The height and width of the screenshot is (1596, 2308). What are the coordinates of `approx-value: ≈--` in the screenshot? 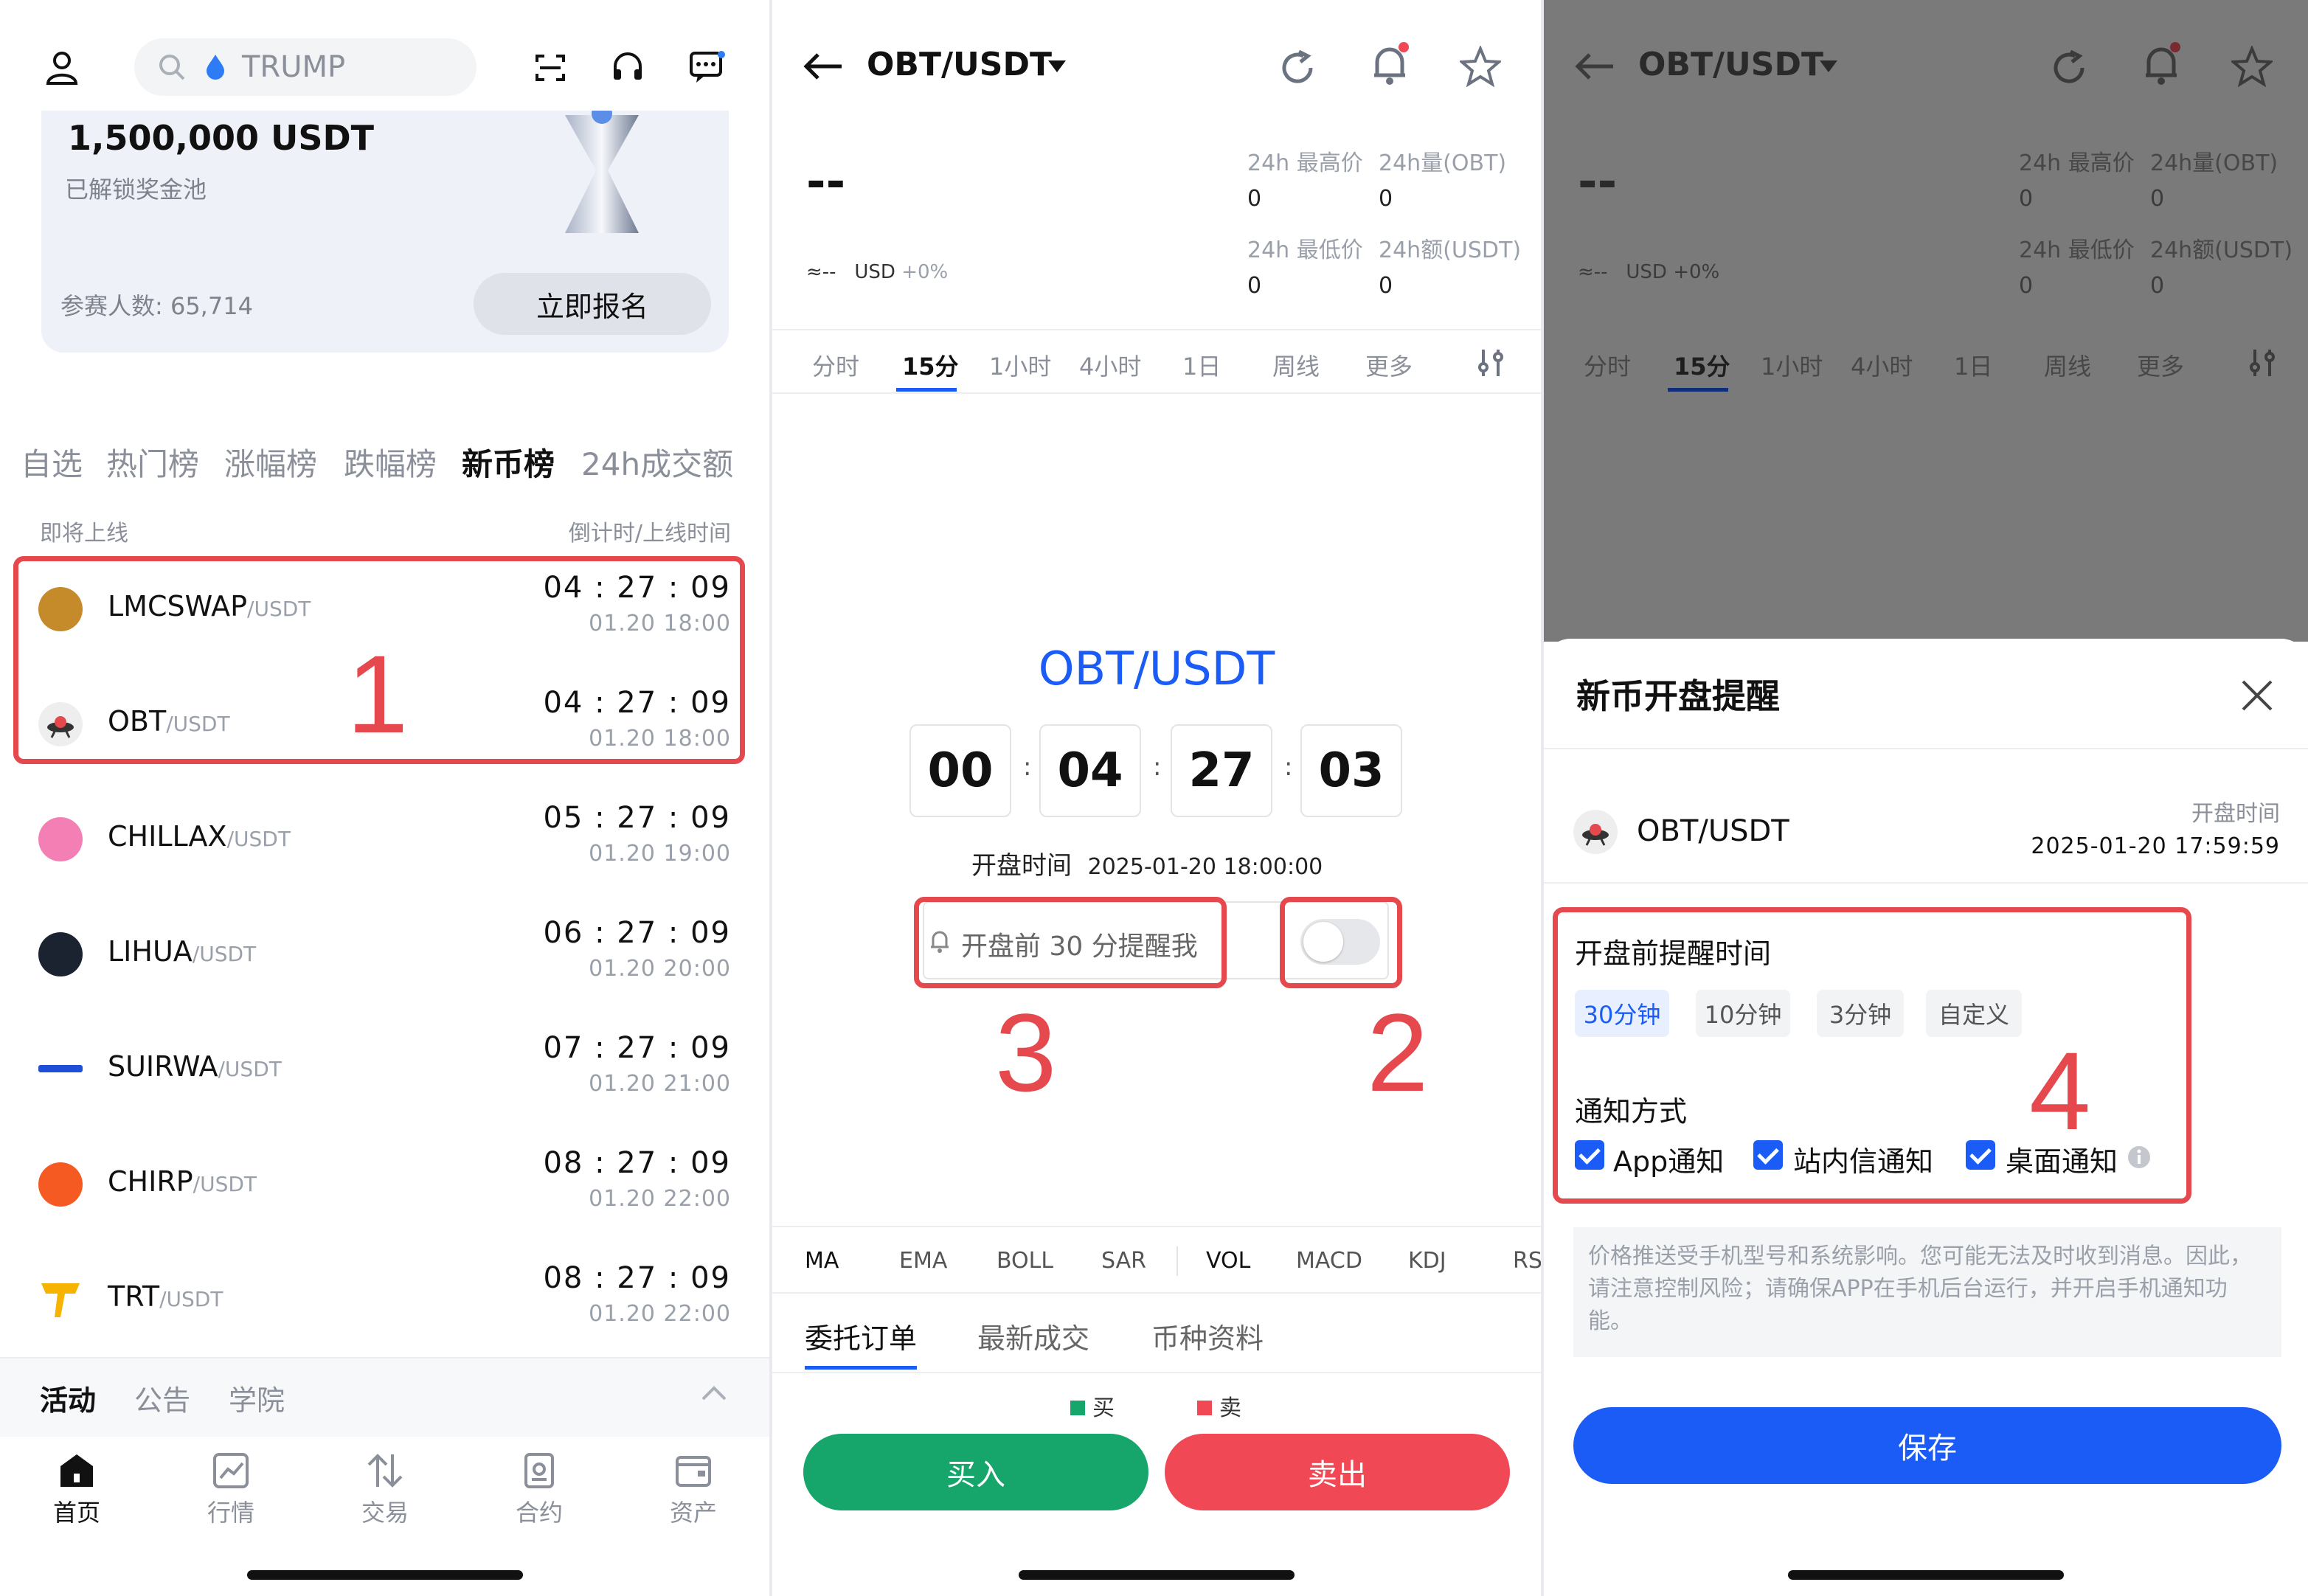 It's located at (821, 272).